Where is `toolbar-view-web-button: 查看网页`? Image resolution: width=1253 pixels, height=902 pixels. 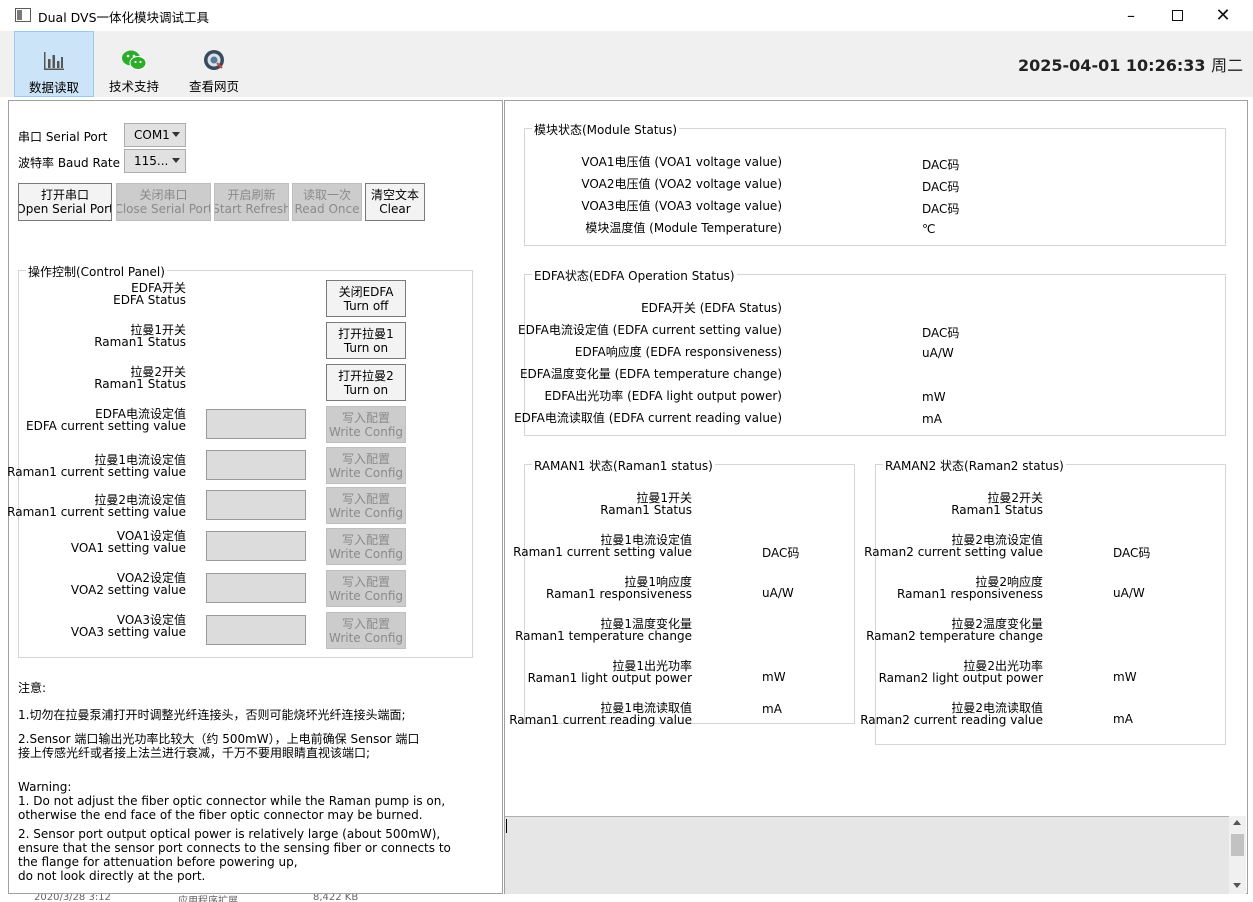
toolbar-view-web-button: 查看网页 is located at coordinates (214, 64).